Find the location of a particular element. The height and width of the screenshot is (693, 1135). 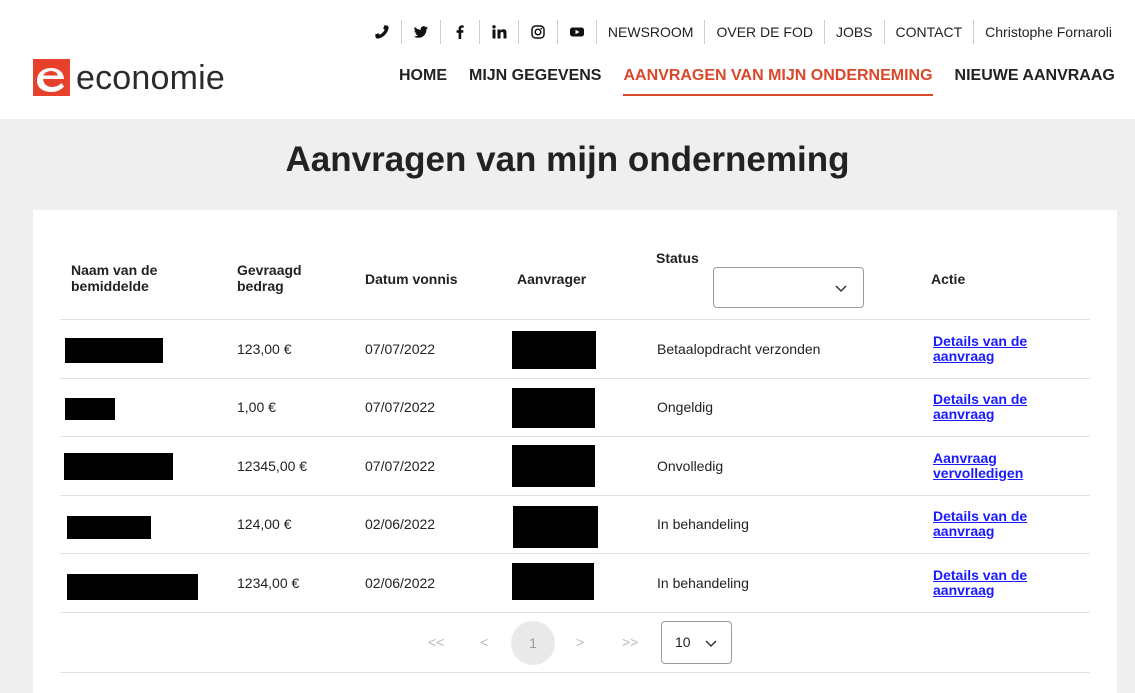

logo-e-icon is located at coordinates (51, 77).